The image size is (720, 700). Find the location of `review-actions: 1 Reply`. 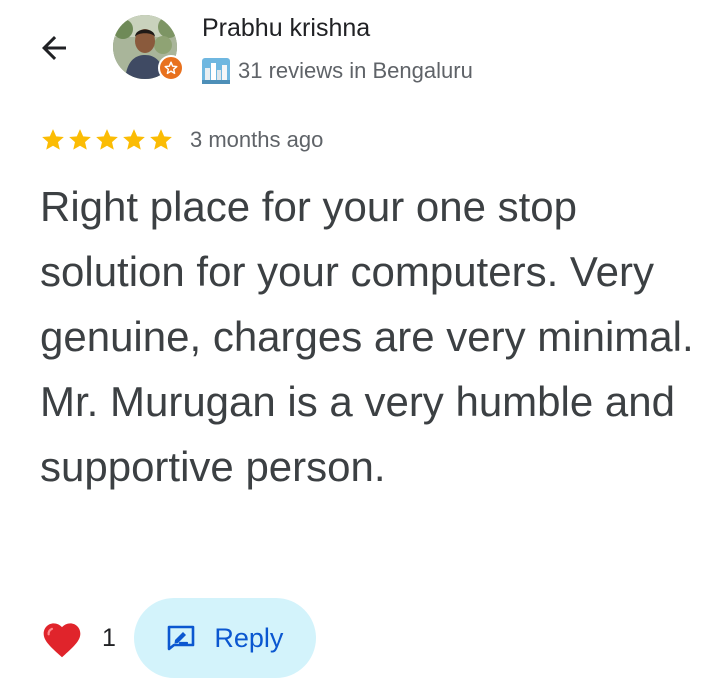

review-actions: 1 Reply is located at coordinates (178, 638).